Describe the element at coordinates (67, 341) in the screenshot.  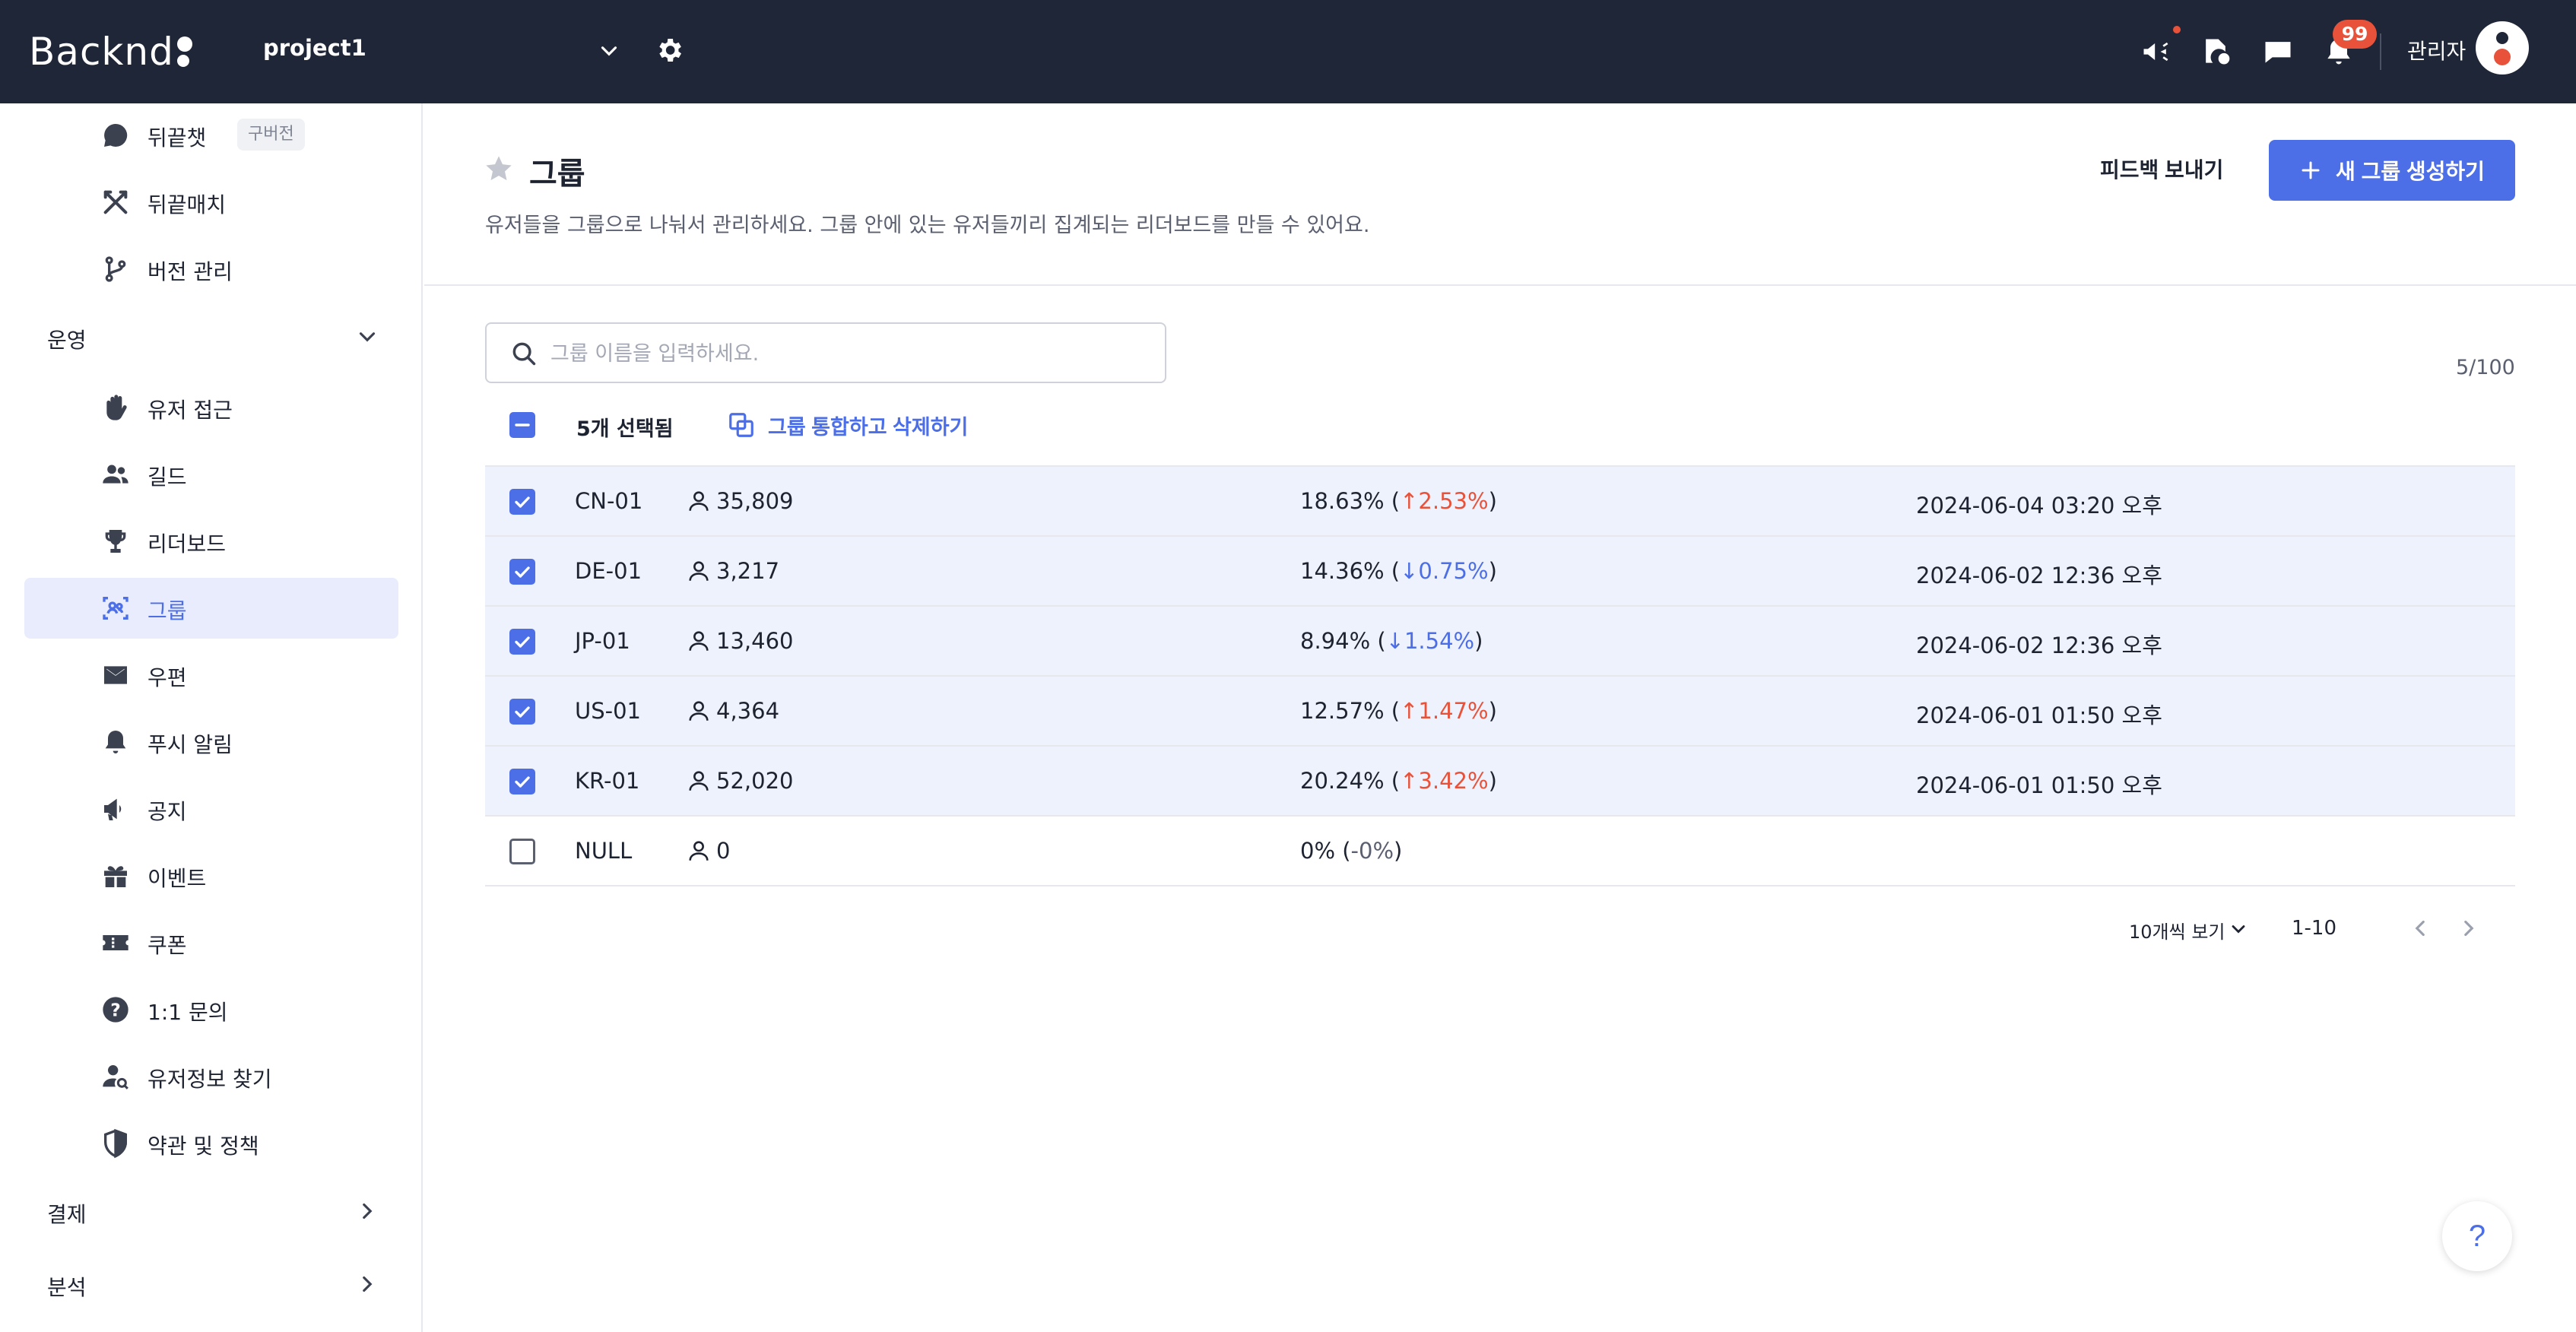
I see `section-label: 운영` at that location.